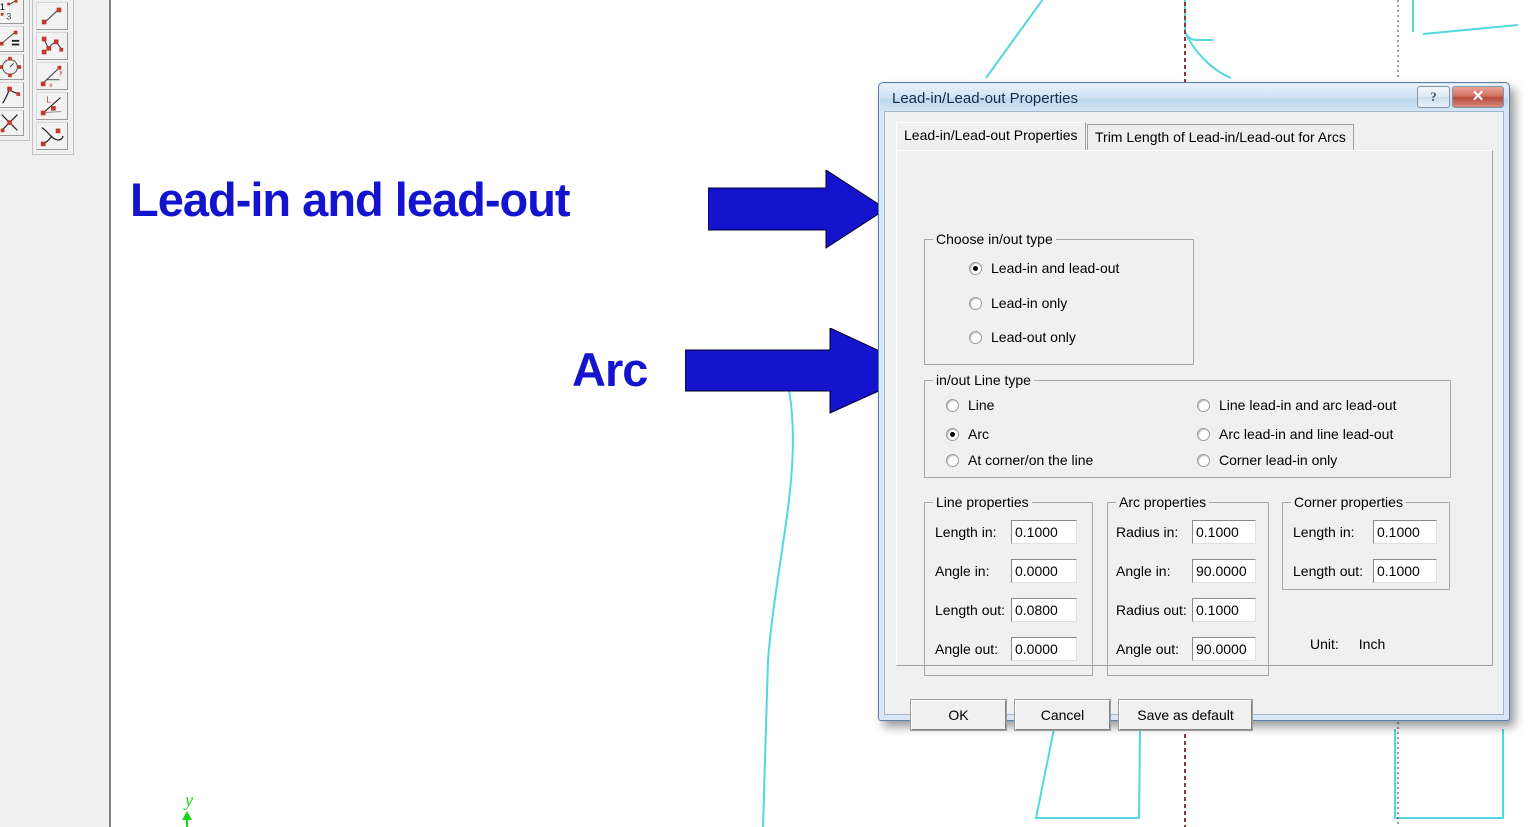 This screenshot has width=1534, height=827. I want to click on angle-measure-icon: yx, so click(52, 76).